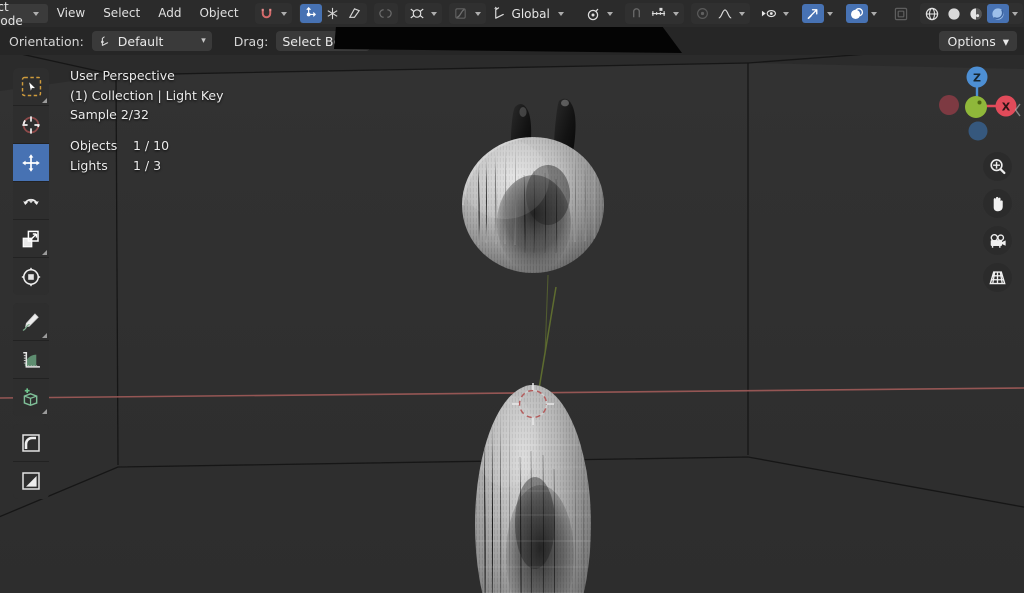  I want to click on falloff-group, so click(467, 13).